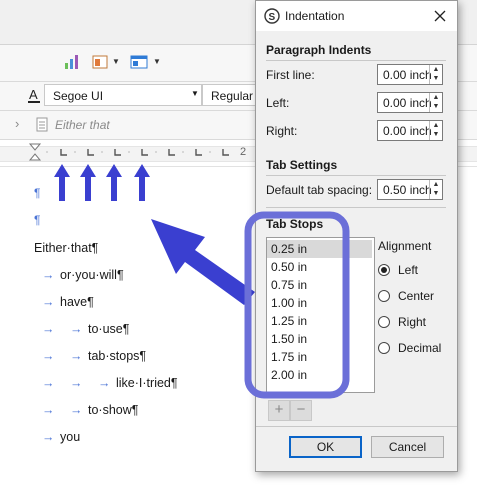 This screenshot has width=477, height=489. What do you see at coordinates (289, 375) in the screenshot?
I see `tab-stop-item-label: 2.00 in` at bounding box center [289, 375].